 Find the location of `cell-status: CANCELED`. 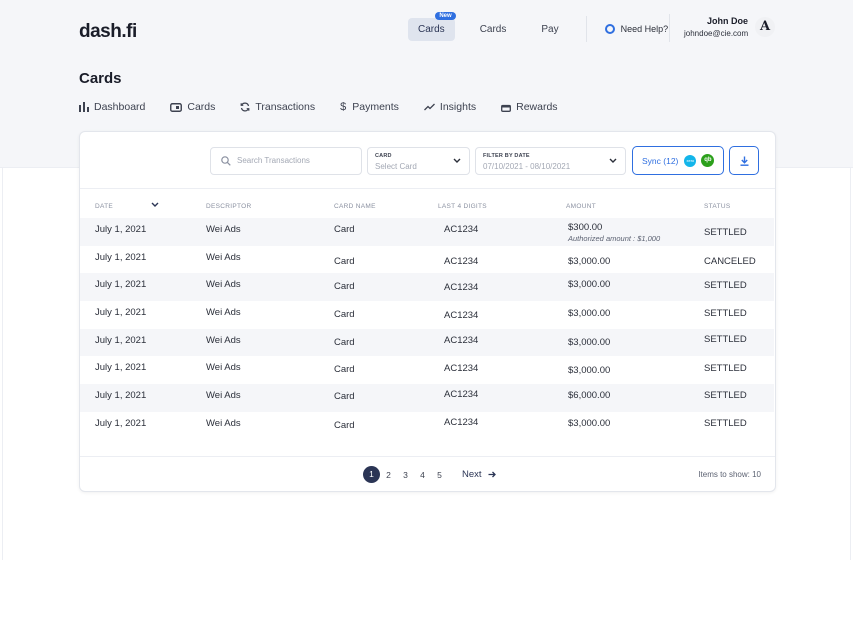

cell-status: CANCELED is located at coordinates (730, 261).